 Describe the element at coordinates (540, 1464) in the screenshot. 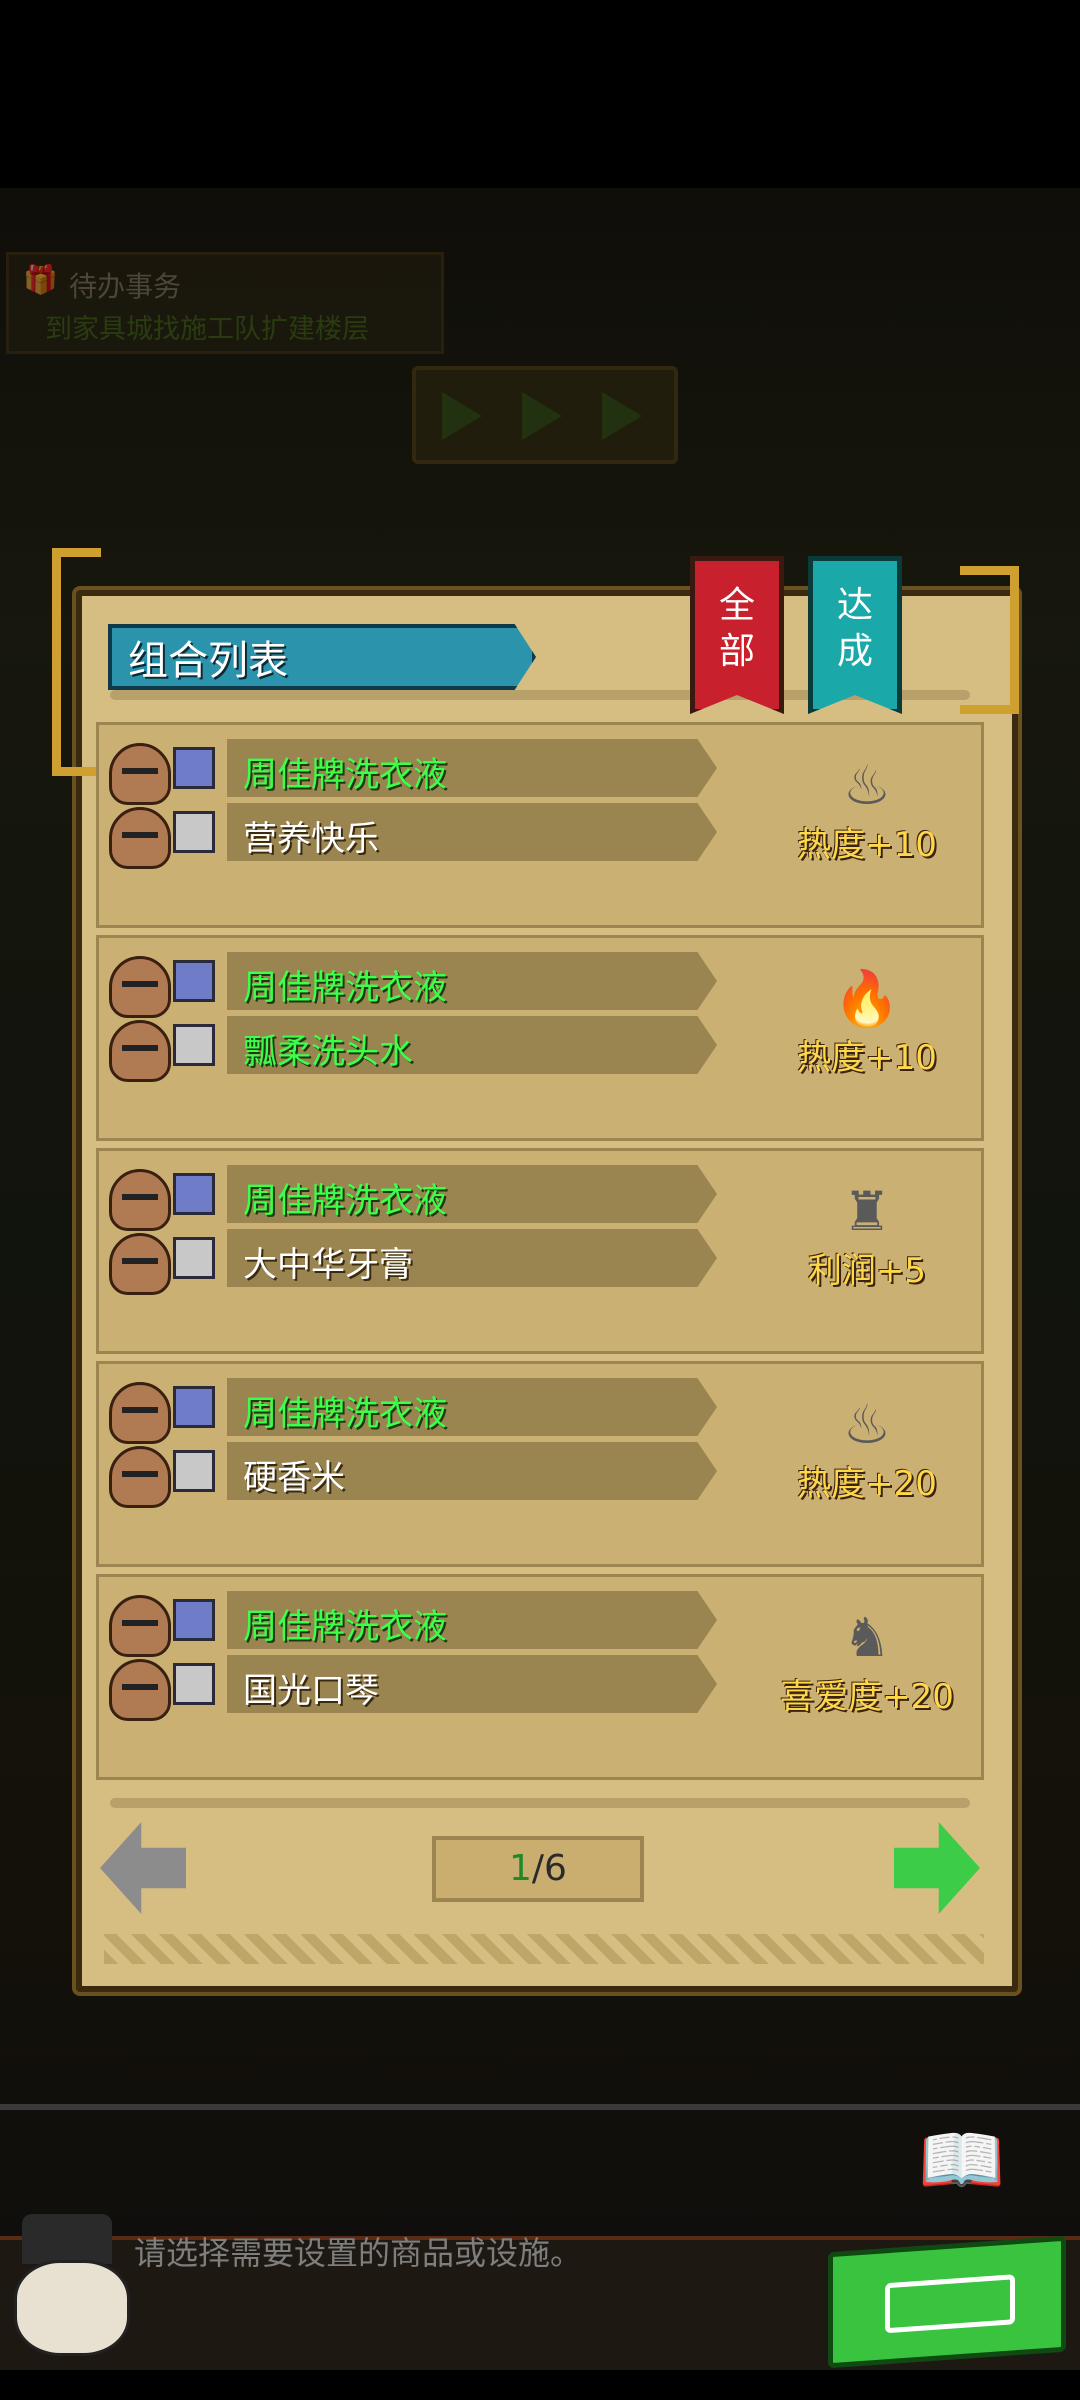

I see `combo-card: 周佳牌洗衣液 硬香米 ♨ 热度+20` at that location.